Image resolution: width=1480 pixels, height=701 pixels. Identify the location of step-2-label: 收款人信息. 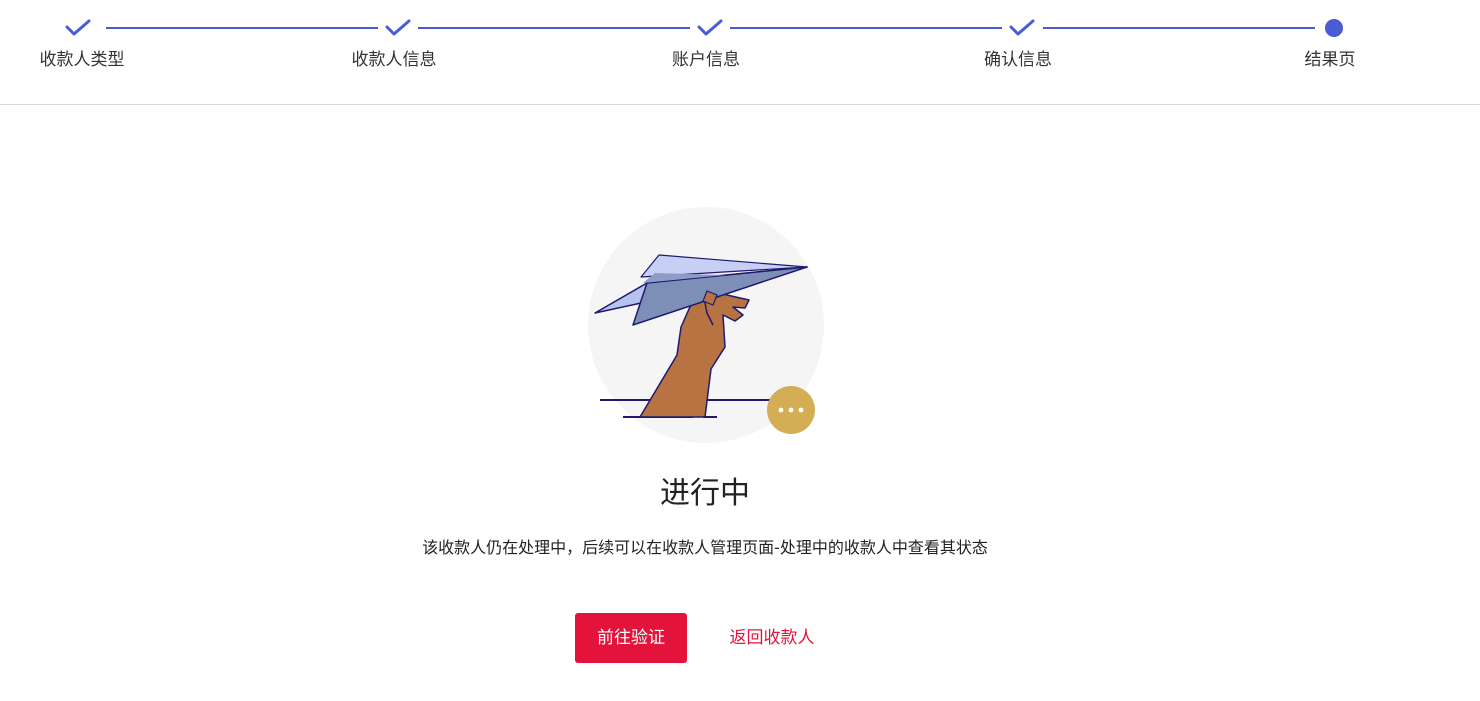
(394, 60).